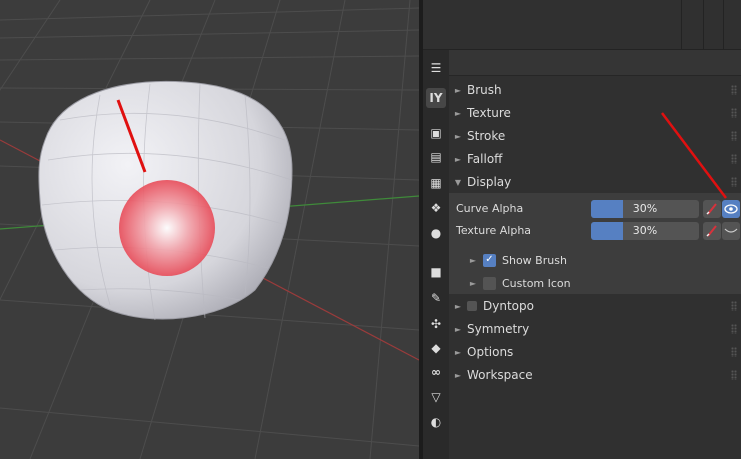  I want to click on section-symmetry: ► Symmetry, so click(595, 329).